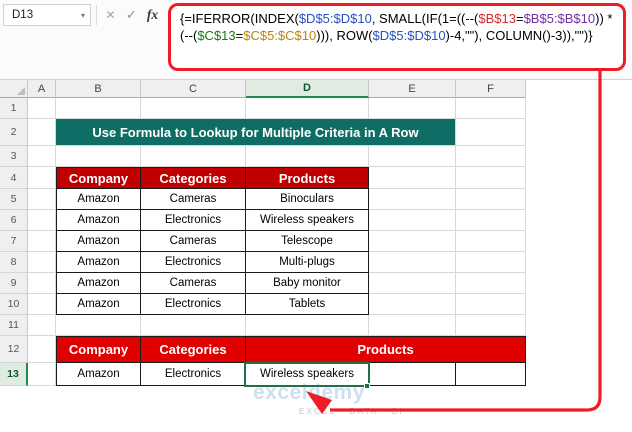 Image resolution: width=632 pixels, height=432 pixels. I want to click on table-cell: Baby monitor, so click(307, 283).